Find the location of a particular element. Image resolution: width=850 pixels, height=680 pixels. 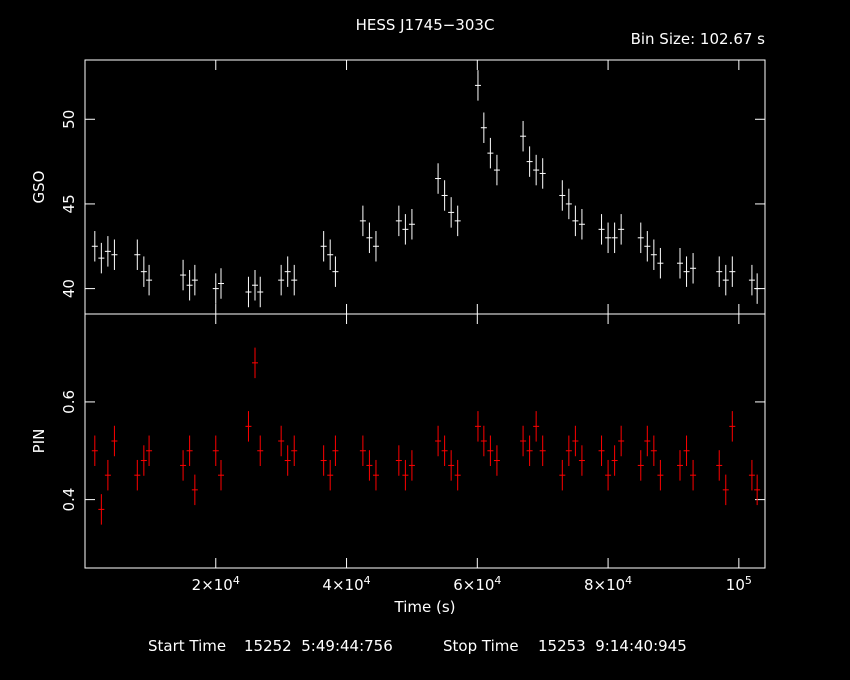

y-tick-label: 0.4 is located at coordinates (69, 500).